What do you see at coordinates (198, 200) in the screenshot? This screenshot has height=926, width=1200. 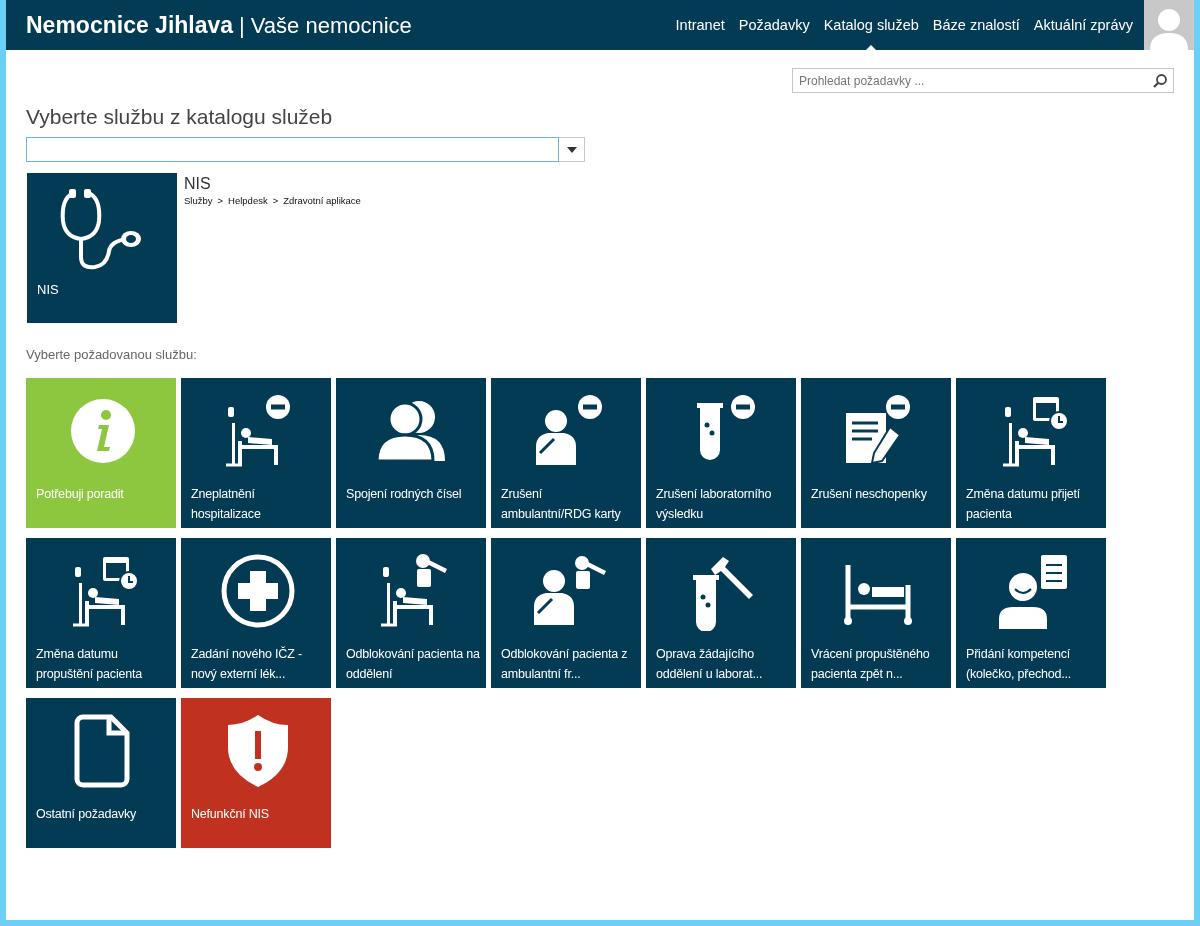 I see `breadcrumb-item: Služby` at bounding box center [198, 200].